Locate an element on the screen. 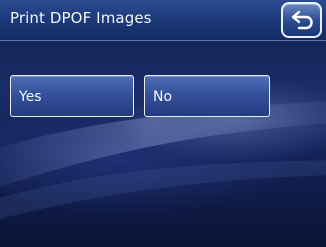  return-arrow-icon is located at coordinates (302, 20).